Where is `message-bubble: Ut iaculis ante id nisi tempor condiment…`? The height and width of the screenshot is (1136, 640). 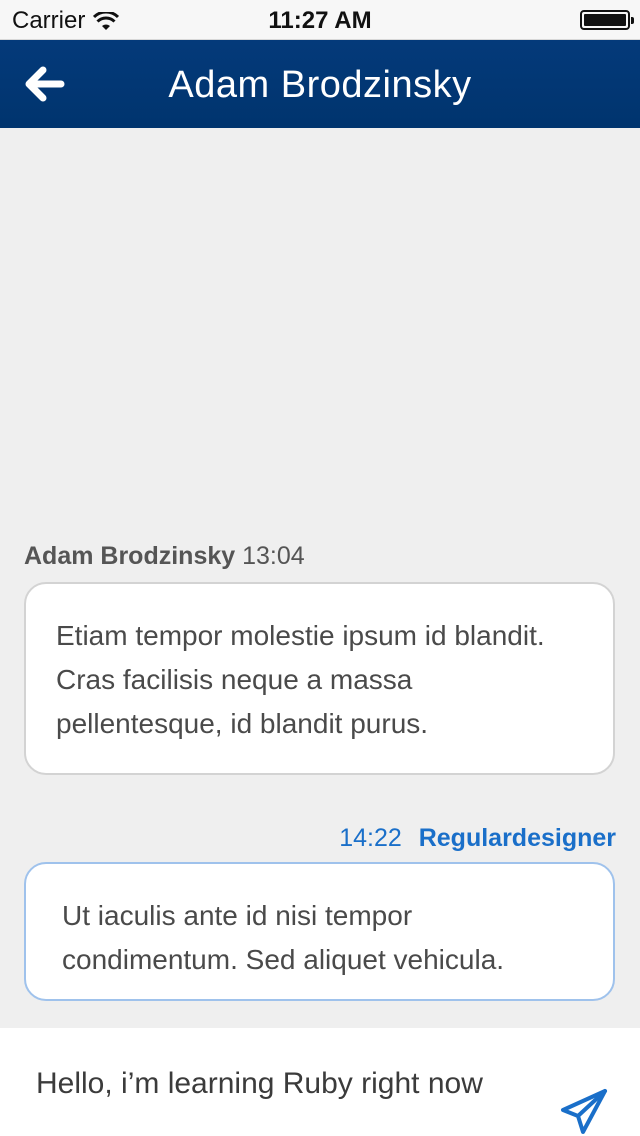
message-bubble: Ut iaculis ante id nisi tempor condiment… is located at coordinates (319, 931).